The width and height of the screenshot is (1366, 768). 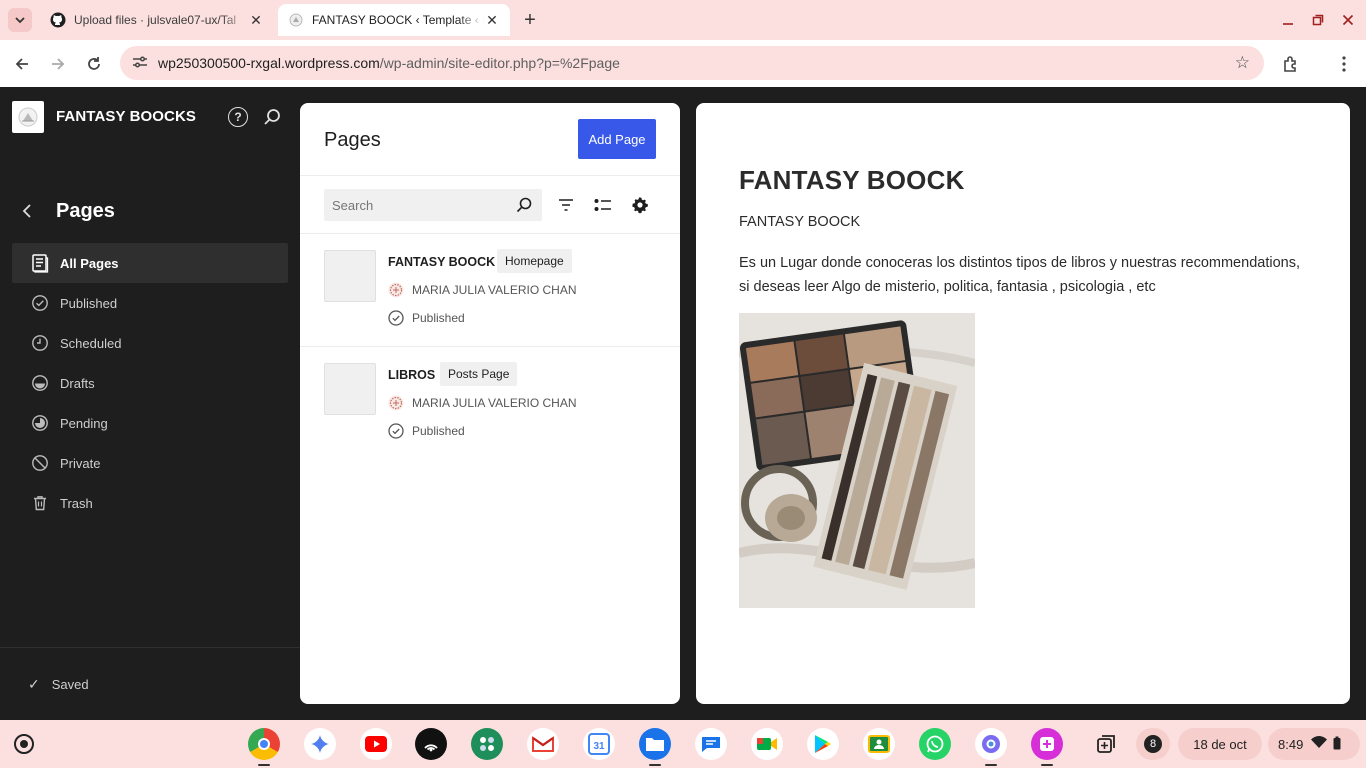 What do you see at coordinates (711, 744) in the screenshot?
I see `messages-icon` at bounding box center [711, 744].